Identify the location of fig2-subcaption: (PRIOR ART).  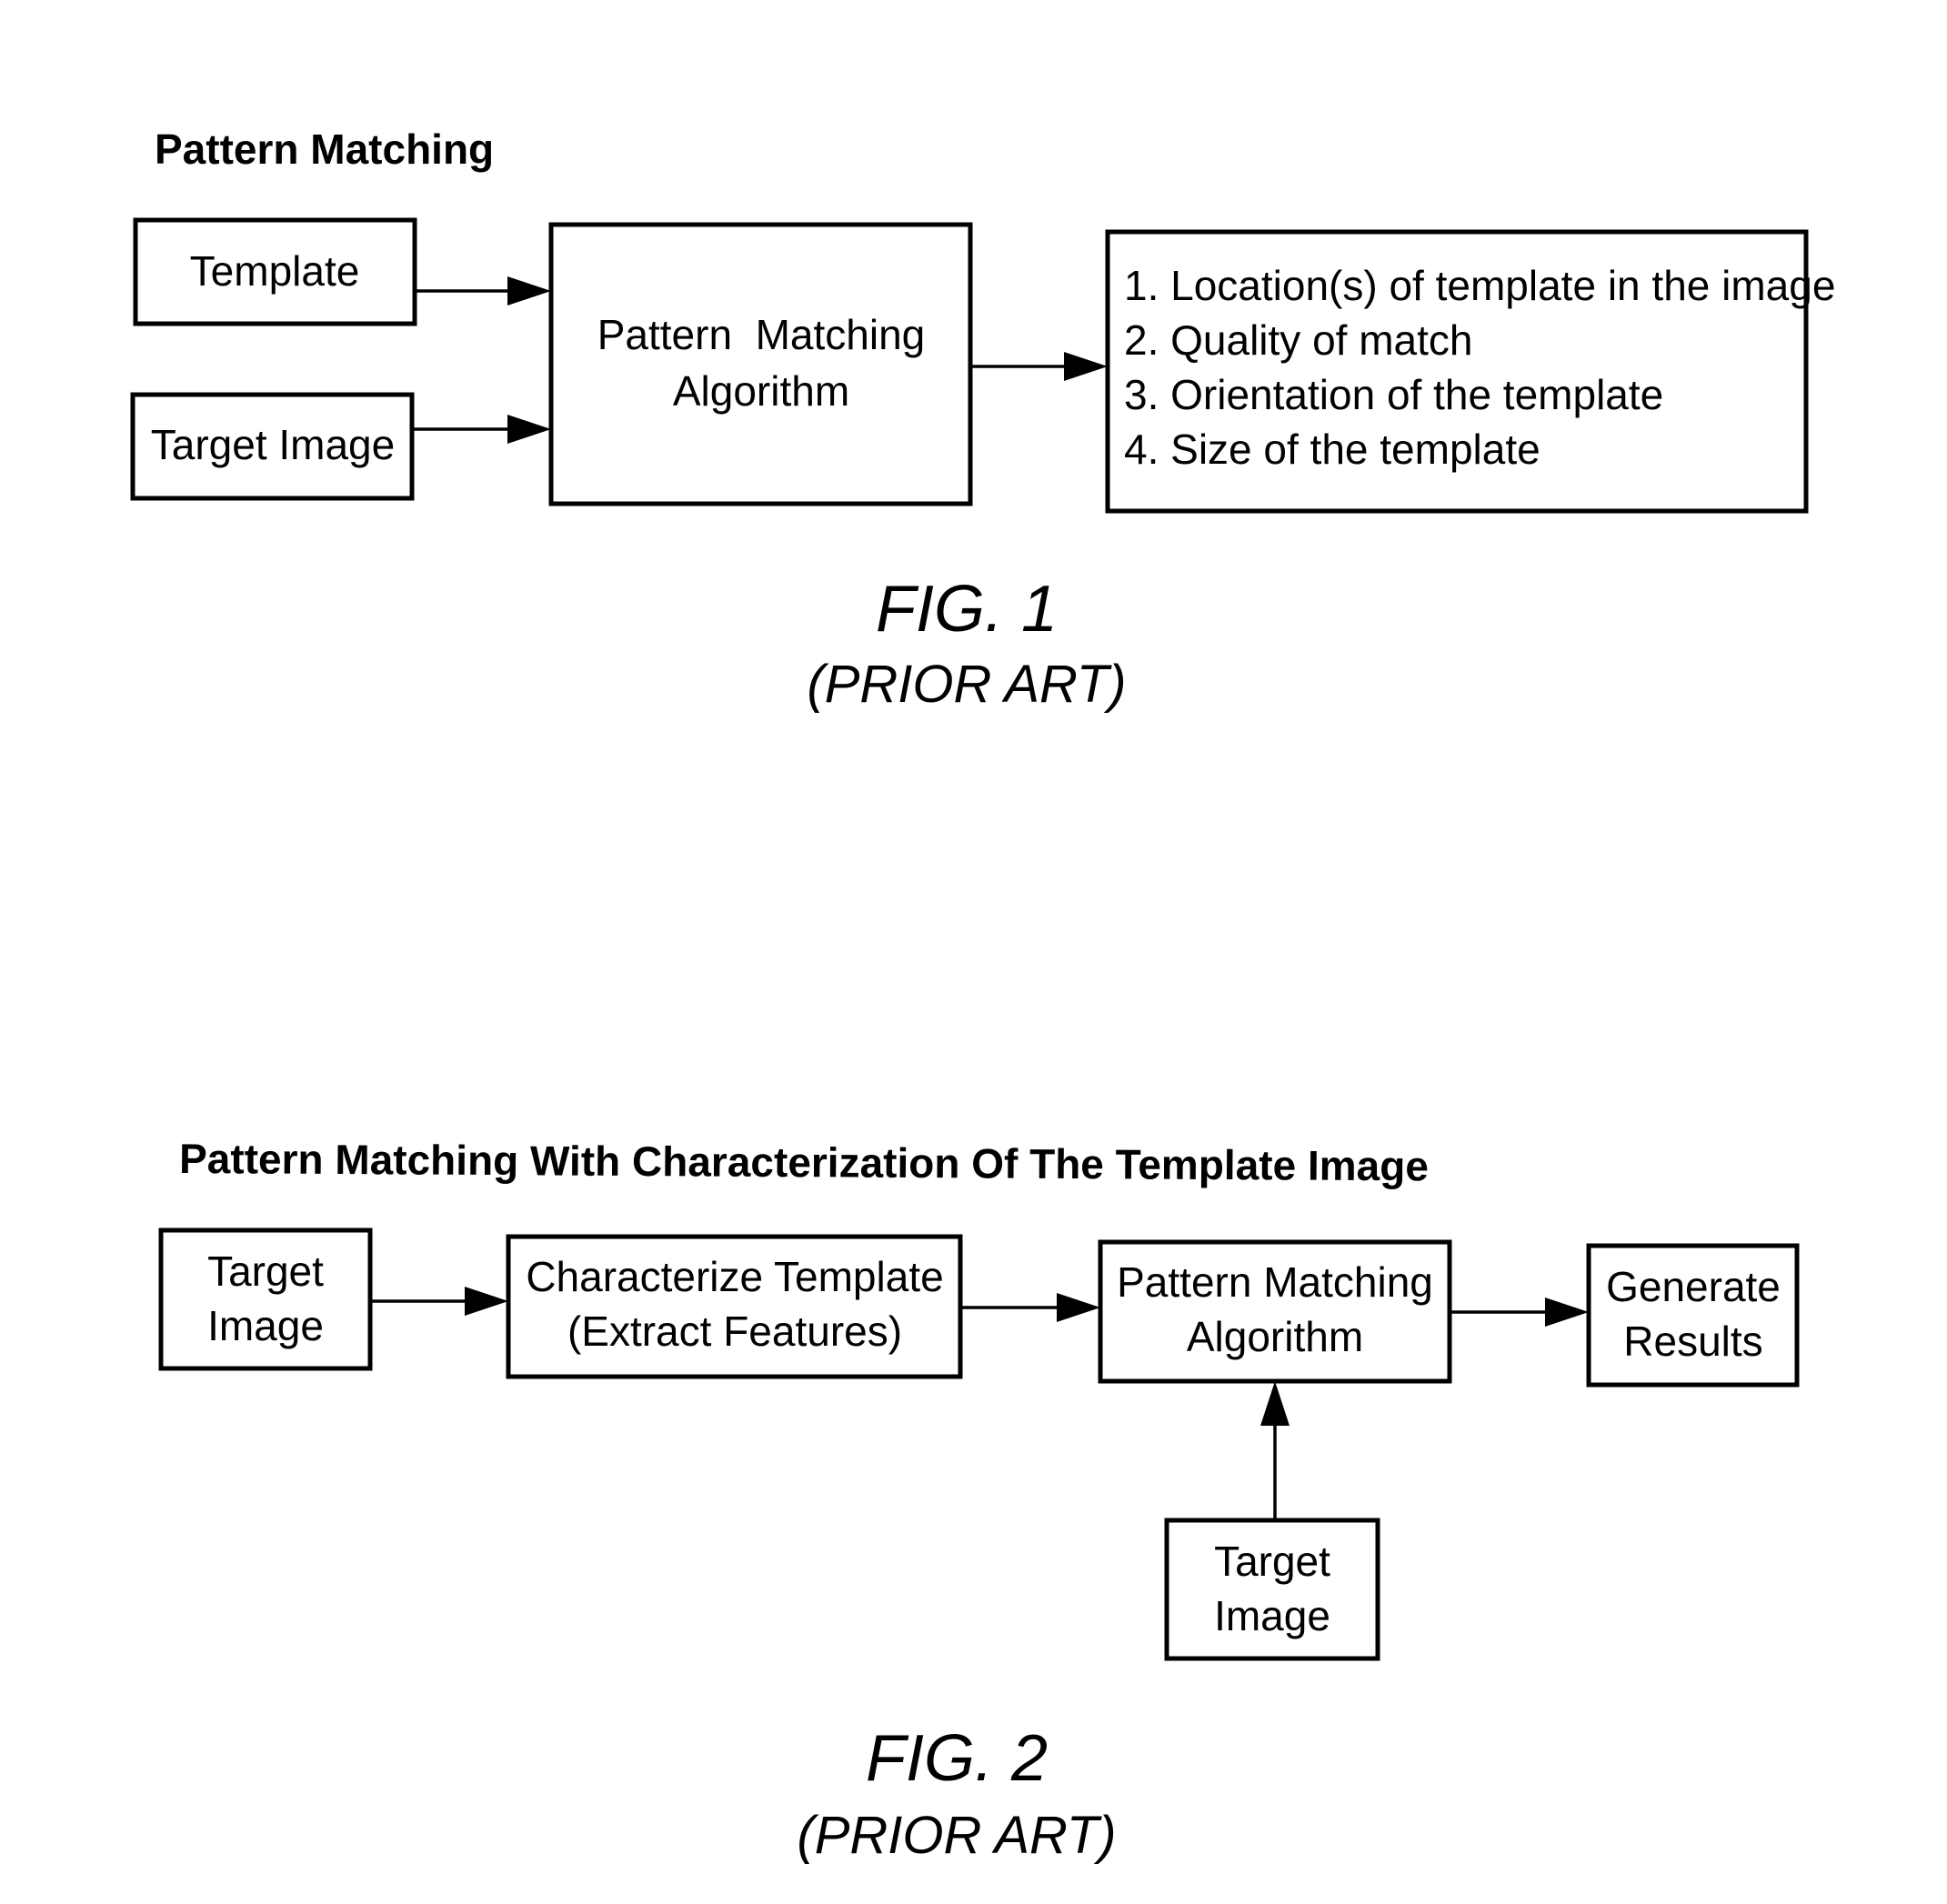
(957, 1836).